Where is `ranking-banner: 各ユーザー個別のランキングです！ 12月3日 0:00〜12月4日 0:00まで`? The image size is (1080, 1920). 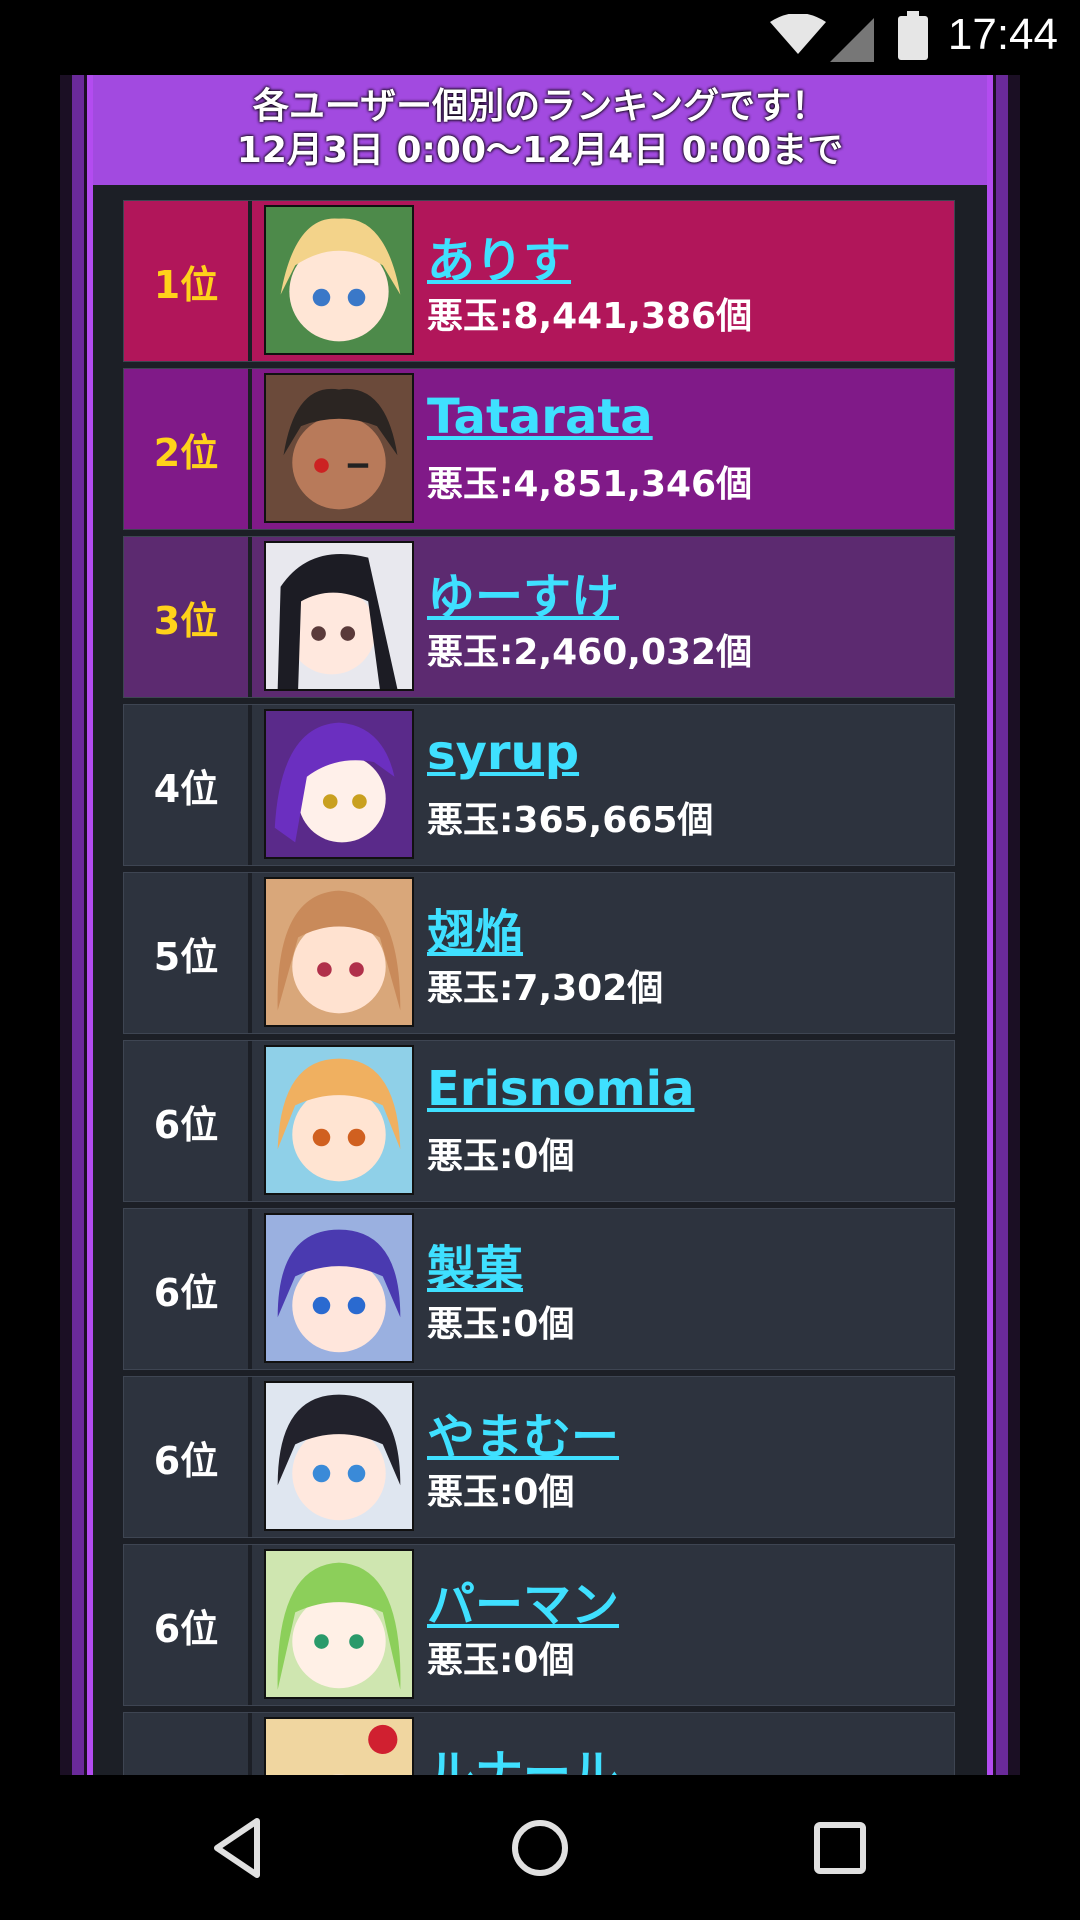 ranking-banner: 各ユーザー個別のランキングです！ 12月3日 0:00〜12月4日 0:00まで is located at coordinates (540, 130).